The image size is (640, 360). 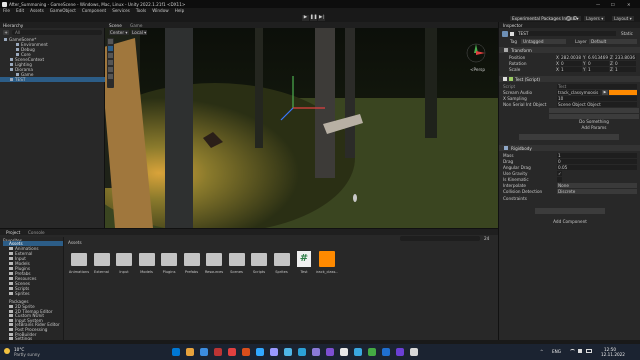 What do you see at coordinates (52, 79) in the screenshot?
I see `hierarchy-item: TEST` at bounding box center [52, 79].